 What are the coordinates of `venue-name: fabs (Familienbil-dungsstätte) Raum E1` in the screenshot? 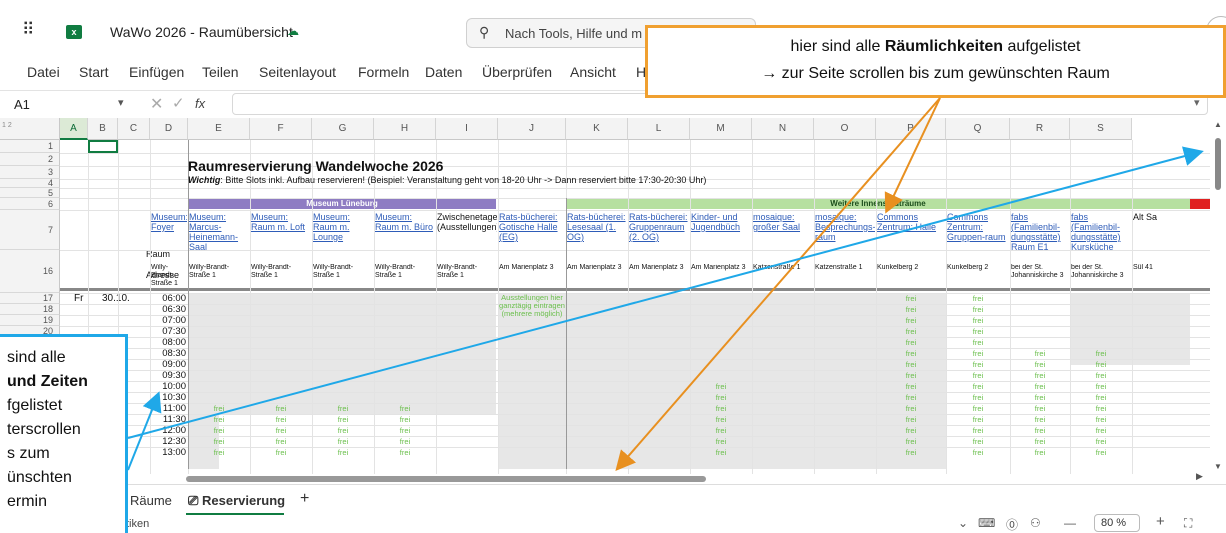 It's located at (1040, 231).